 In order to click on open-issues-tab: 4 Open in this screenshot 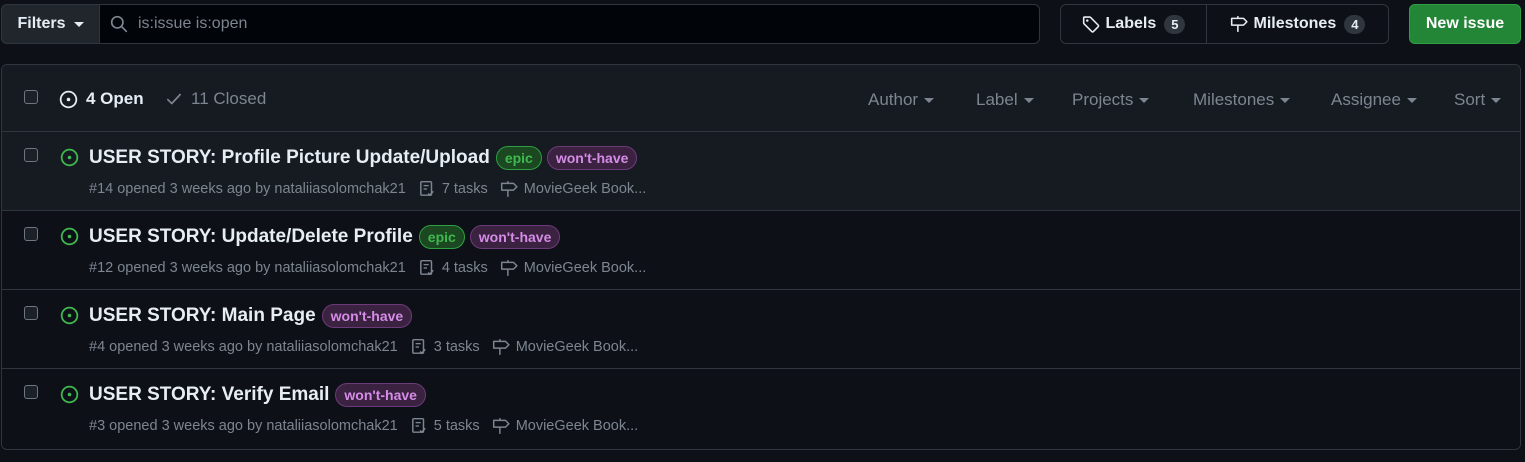, I will do `click(101, 99)`.